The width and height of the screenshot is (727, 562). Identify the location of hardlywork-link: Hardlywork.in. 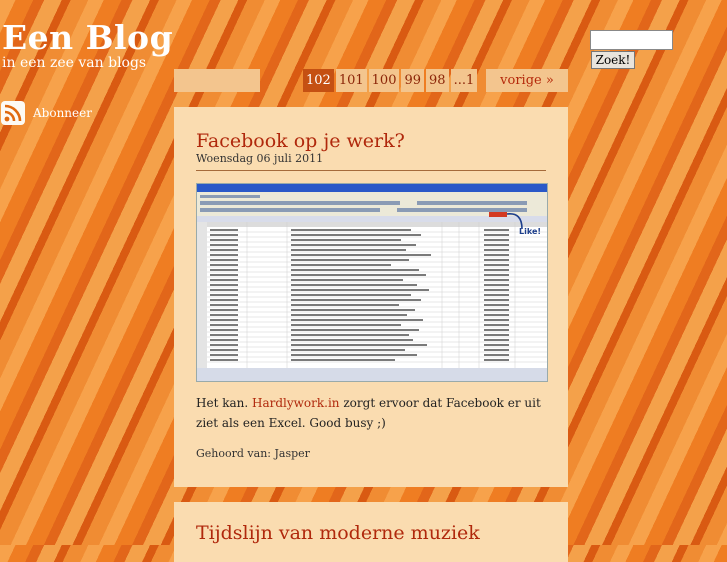
(296, 403).